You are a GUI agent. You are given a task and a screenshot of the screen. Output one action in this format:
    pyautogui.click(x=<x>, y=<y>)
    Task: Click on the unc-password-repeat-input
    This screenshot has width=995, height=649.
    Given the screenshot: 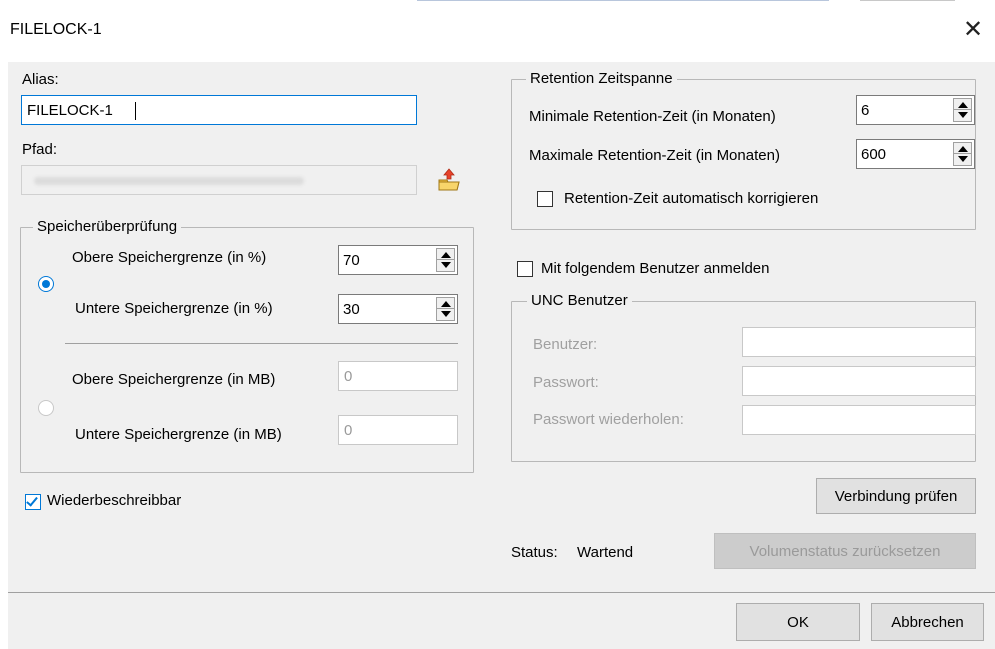 What is the action you would take?
    pyautogui.click(x=859, y=420)
    